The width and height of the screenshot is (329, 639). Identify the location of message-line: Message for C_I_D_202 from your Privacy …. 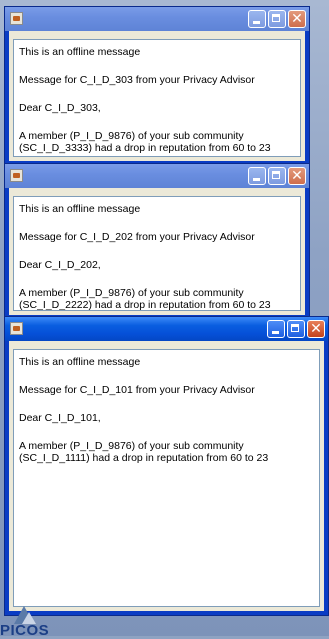
(137, 237).